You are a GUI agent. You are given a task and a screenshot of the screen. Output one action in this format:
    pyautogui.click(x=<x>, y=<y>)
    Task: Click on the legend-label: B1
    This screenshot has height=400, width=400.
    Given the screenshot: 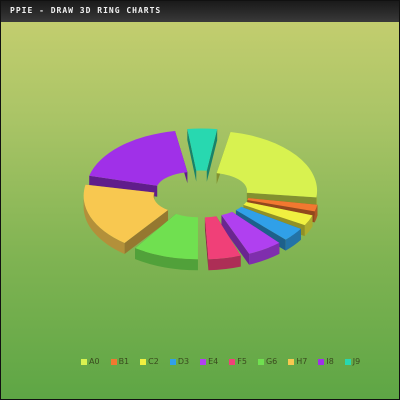 What is the action you would take?
    pyautogui.click(x=124, y=361)
    